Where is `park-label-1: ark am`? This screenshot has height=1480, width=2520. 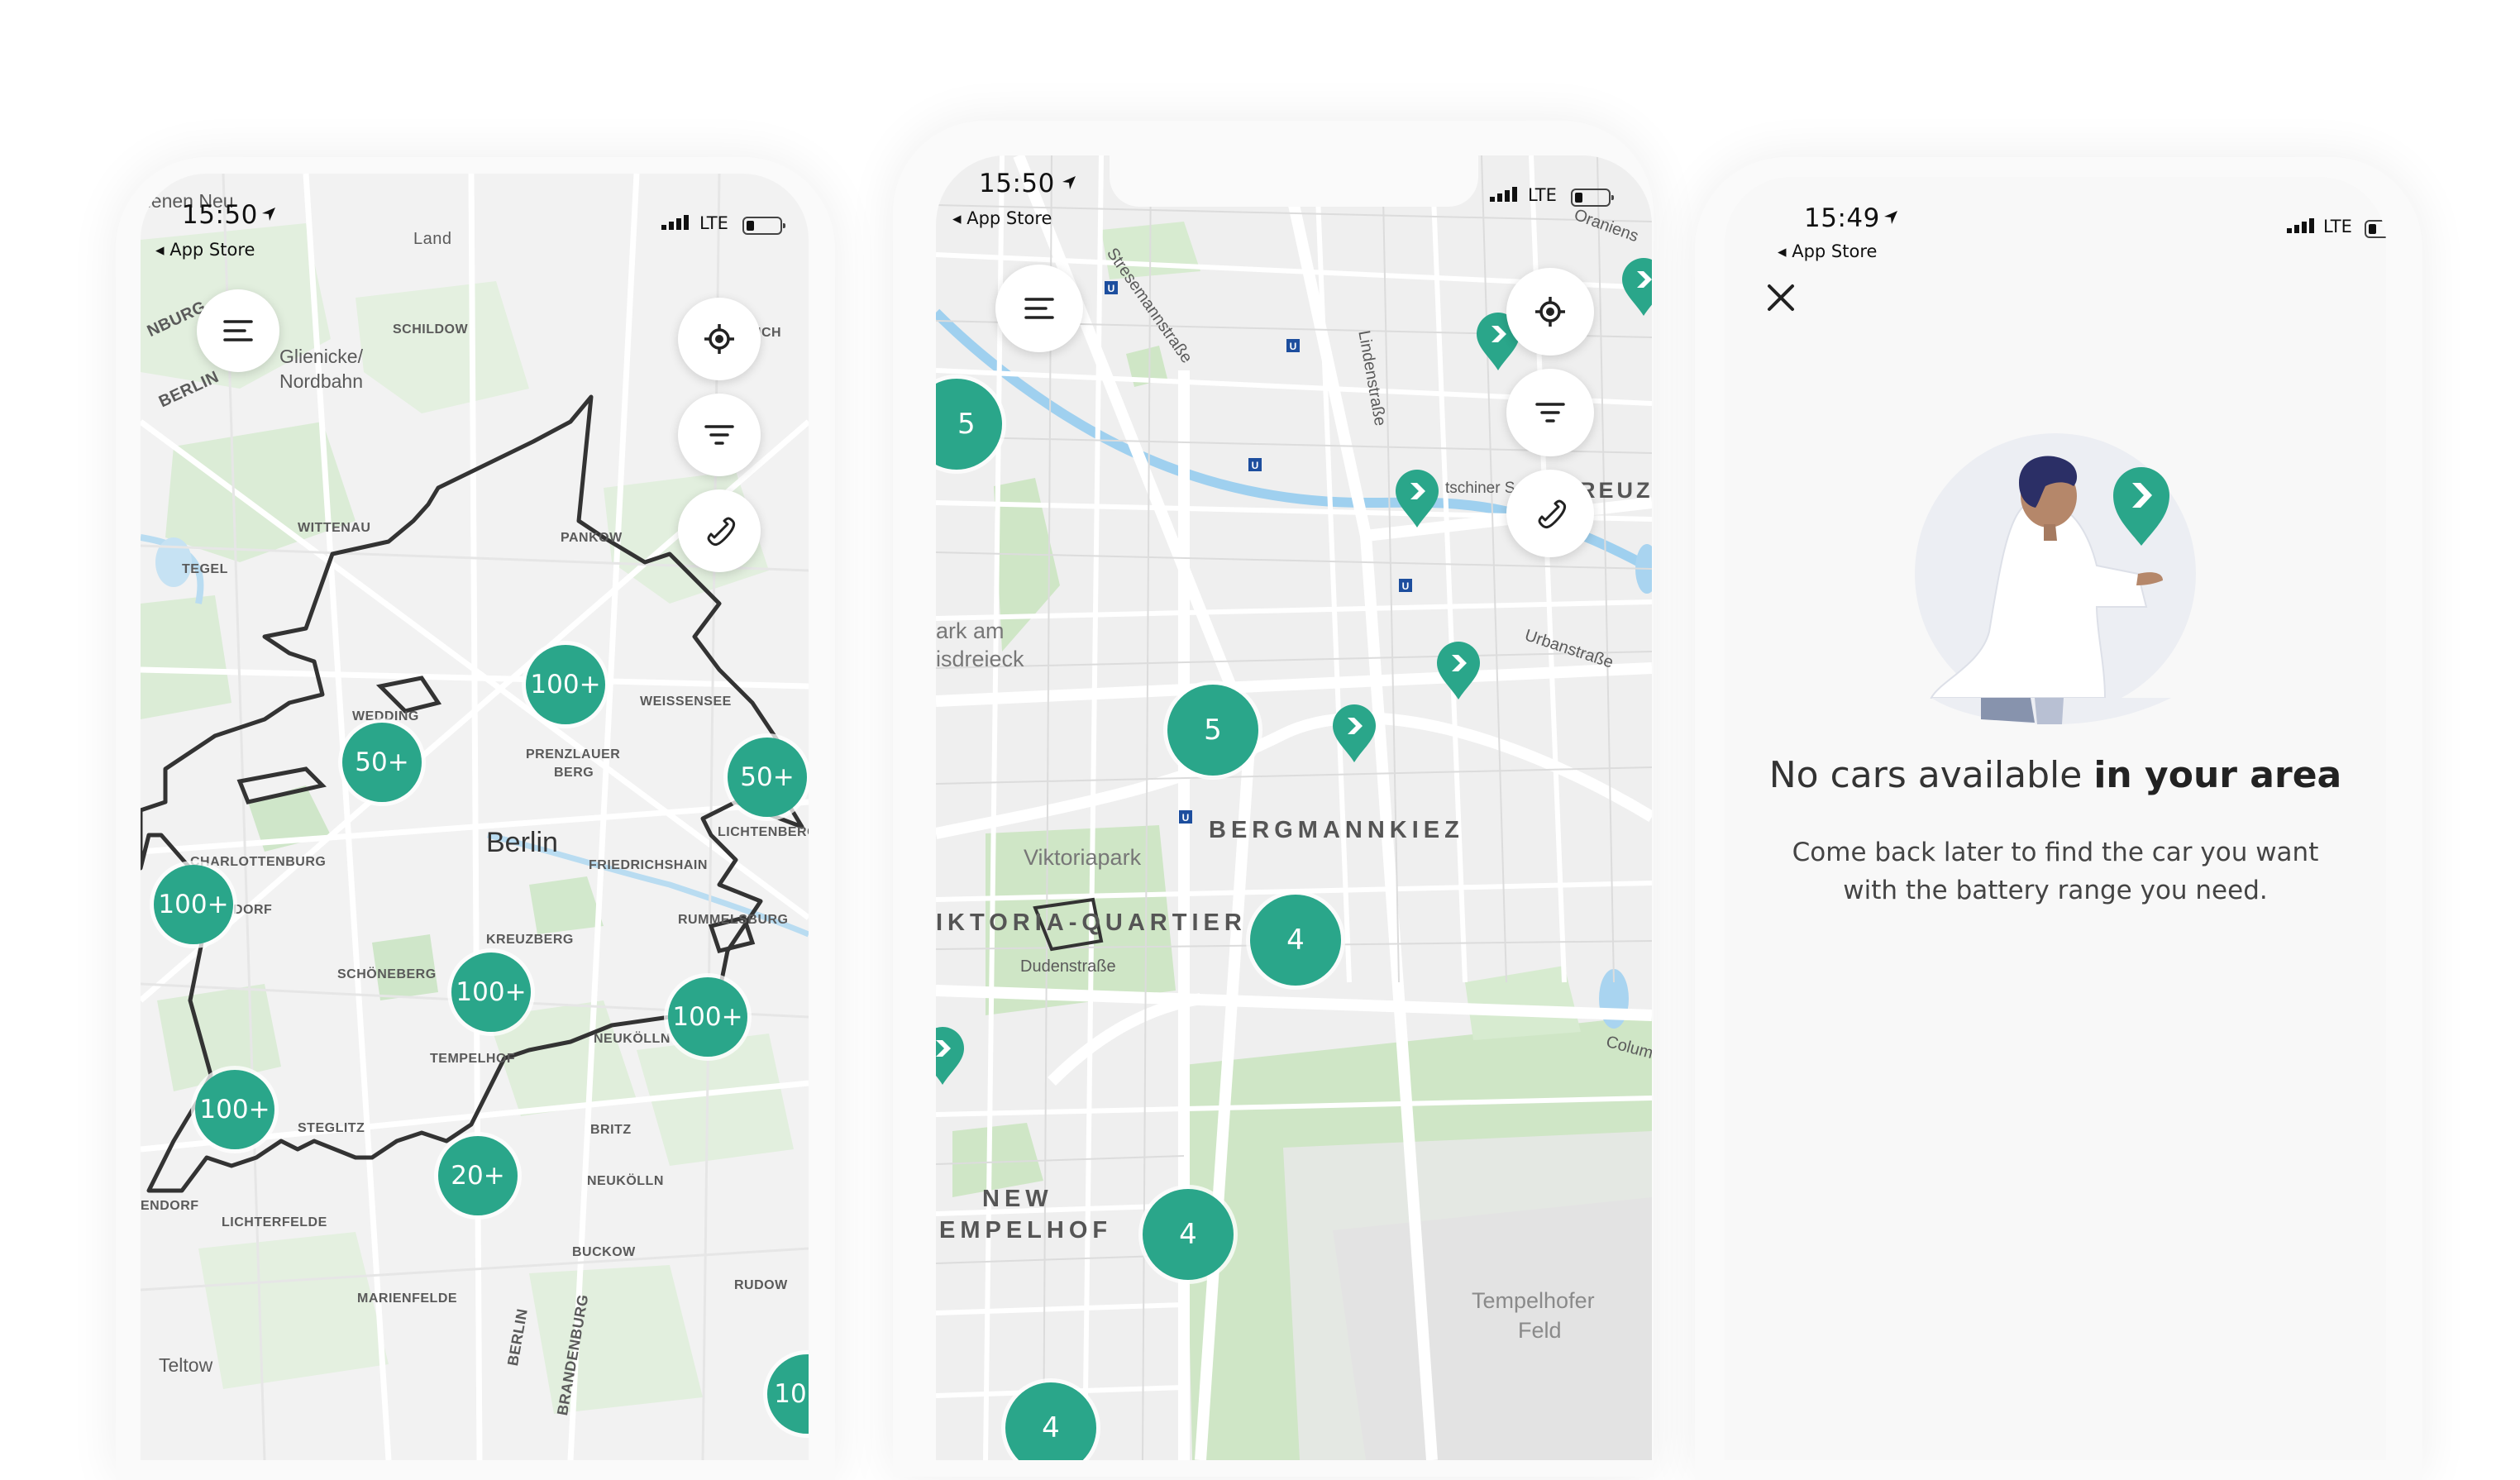 park-label-1: ark am is located at coordinates (970, 630).